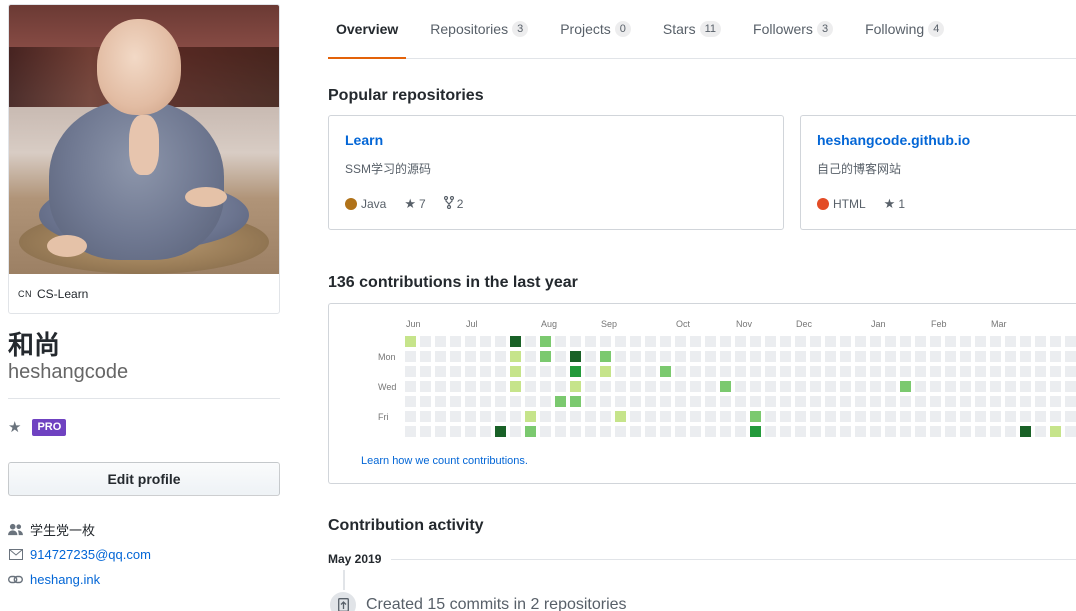 The width and height of the screenshot is (1076, 611). I want to click on learn-contributions-link: Learn how we count contributions., so click(444, 461).